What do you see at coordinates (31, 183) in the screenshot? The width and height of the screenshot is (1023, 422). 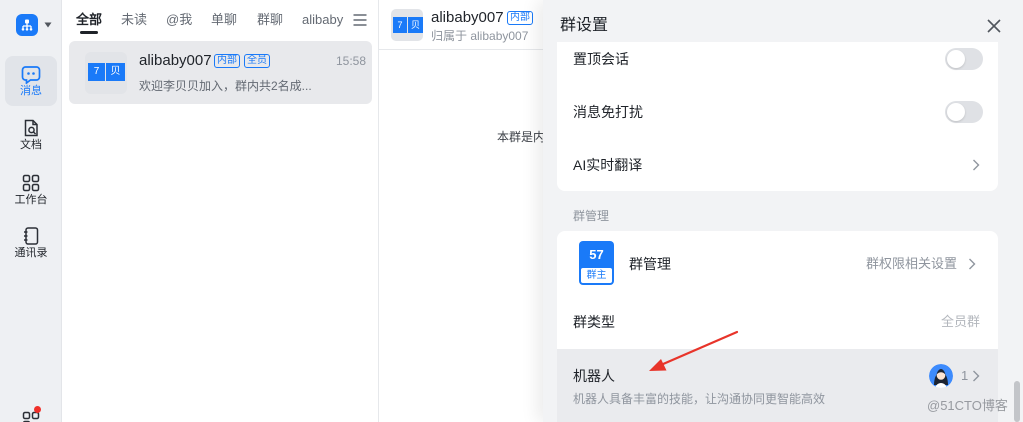 I see `workbench-icon` at bounding box center [31, 183].